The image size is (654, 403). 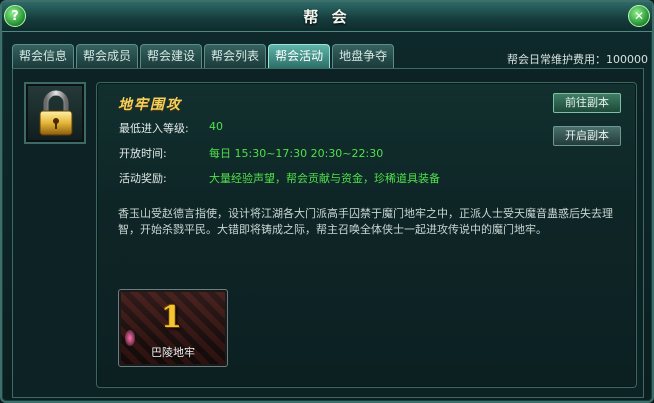 I want to click on padlock-icon, so click(x=56, y=113).